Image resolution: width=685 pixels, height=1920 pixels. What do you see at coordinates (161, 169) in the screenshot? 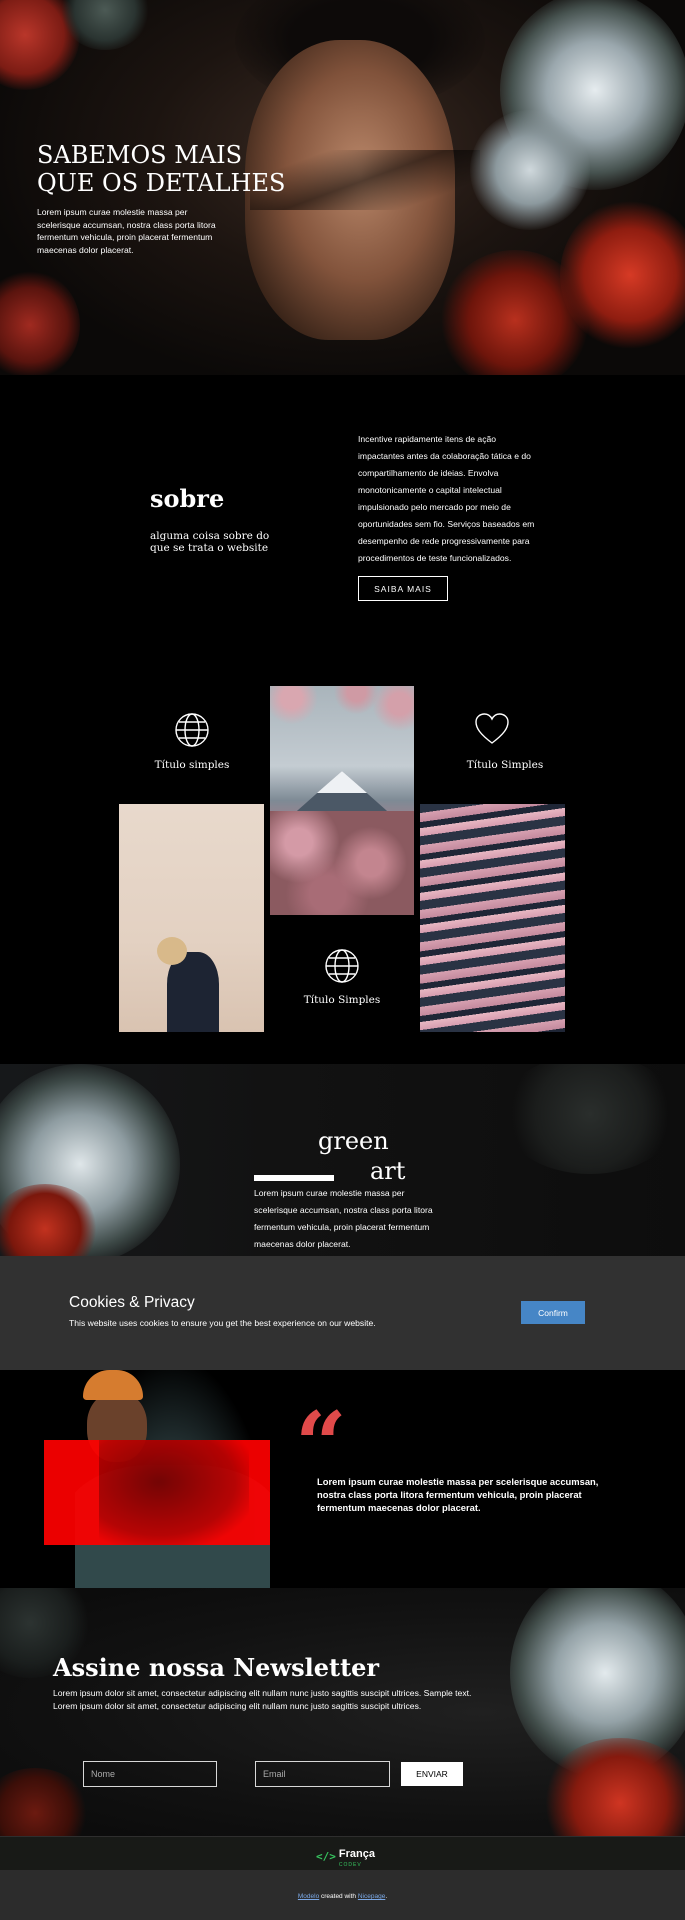
I see `hero-title: SABEMOS MAIS QUE OS DETALHES` at bounding box center [161, 169].